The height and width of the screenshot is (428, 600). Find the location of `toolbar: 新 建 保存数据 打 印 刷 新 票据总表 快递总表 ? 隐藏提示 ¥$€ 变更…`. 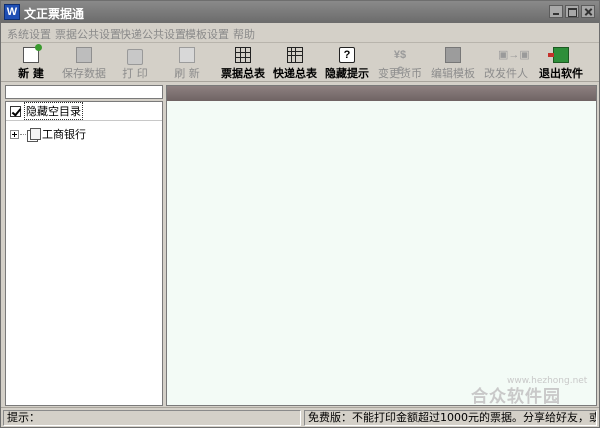

toolbar: 新 建 保存数据 打 印 刷 新 票据总表 快递总表 ? 隐藏提示 ¥$€ 变更… is located at coordinates (300, 63).